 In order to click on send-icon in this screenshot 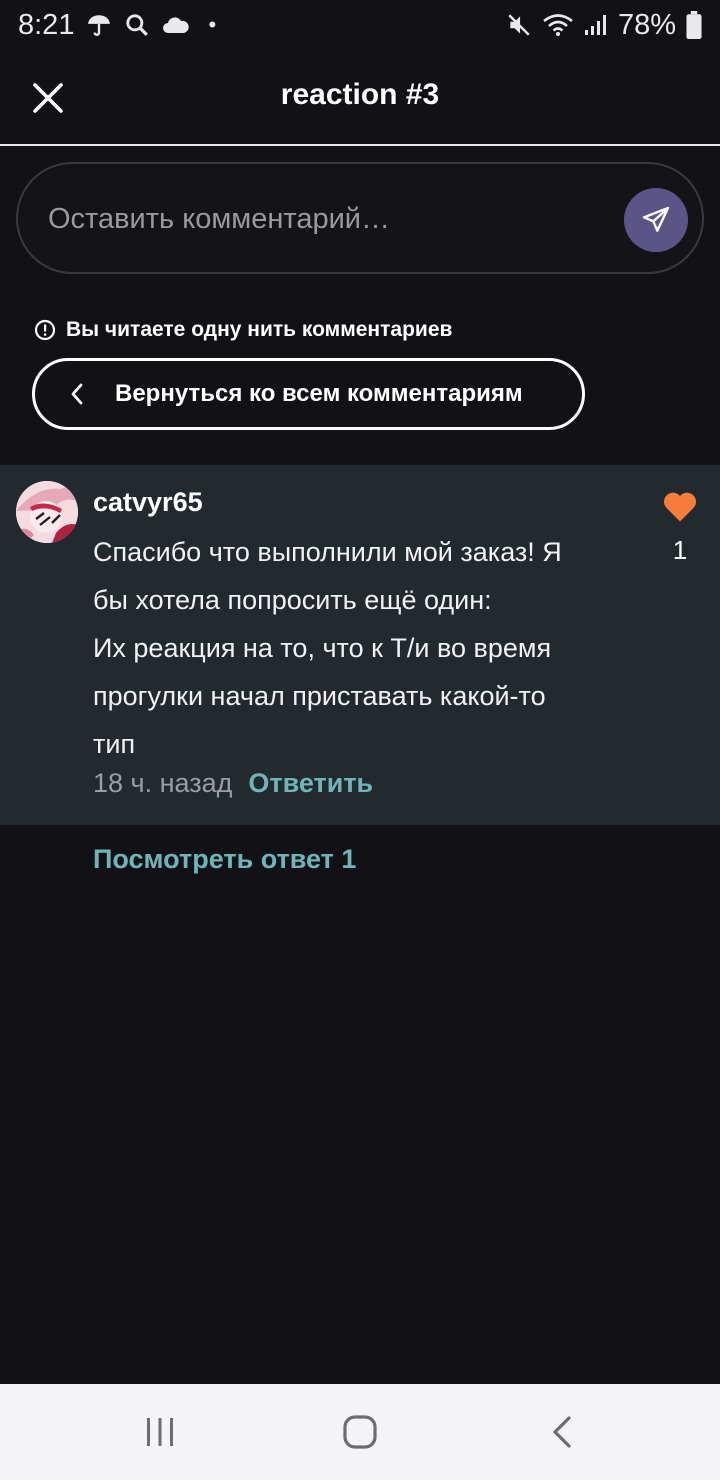, I will do `click(656, 219)`.